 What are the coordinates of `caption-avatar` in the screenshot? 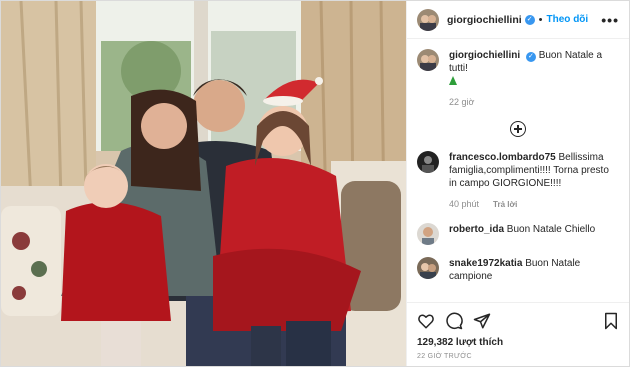 It's located at (428, 60).